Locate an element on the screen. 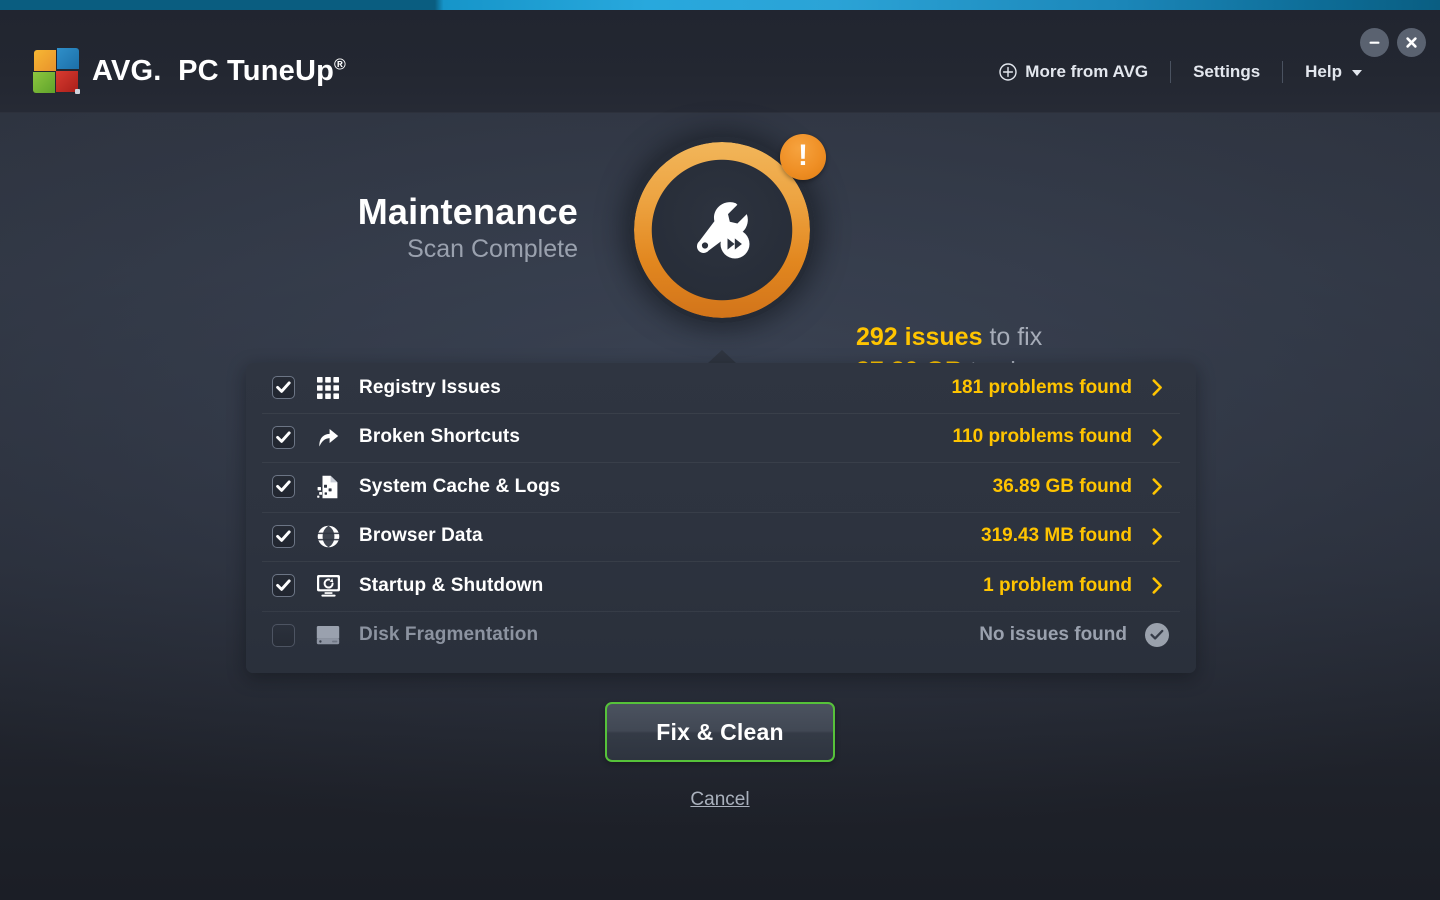 Image resolution: width=1440 pixels, height=900 pixels. plus-circle-icon is located at coordinates (1008, 72).